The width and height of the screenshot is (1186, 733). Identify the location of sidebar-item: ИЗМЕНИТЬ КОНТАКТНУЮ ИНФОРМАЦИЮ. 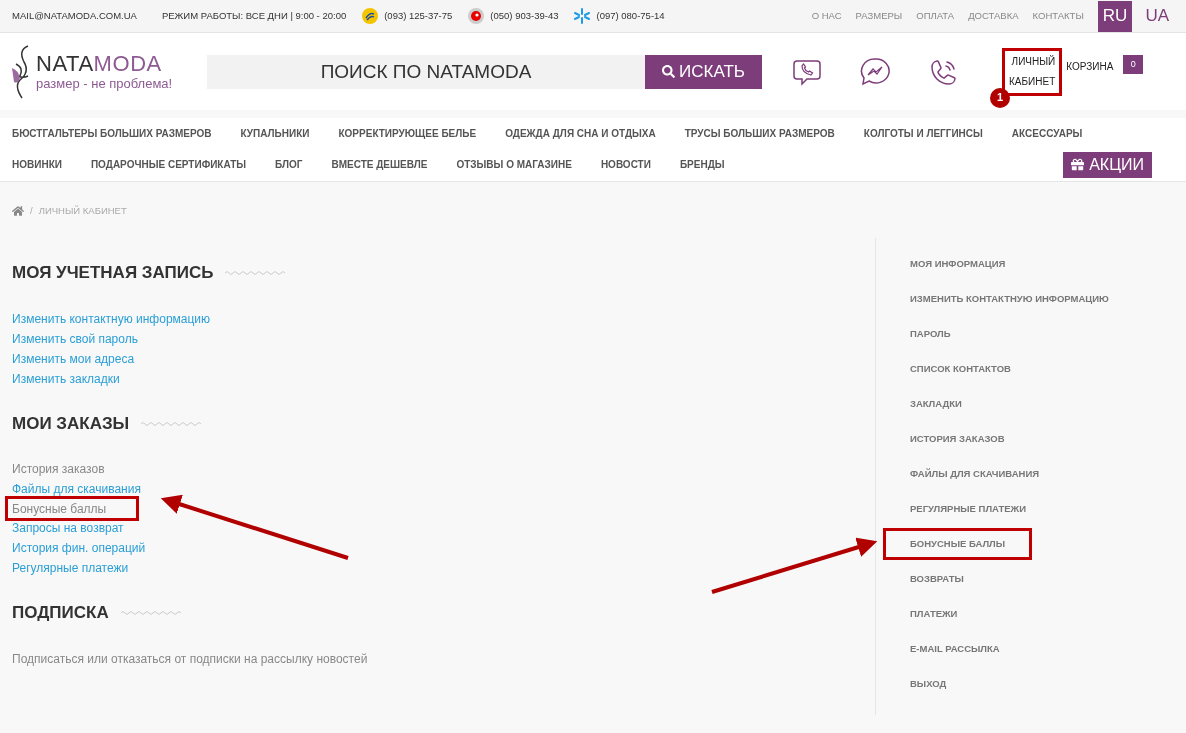
(1009, 298).